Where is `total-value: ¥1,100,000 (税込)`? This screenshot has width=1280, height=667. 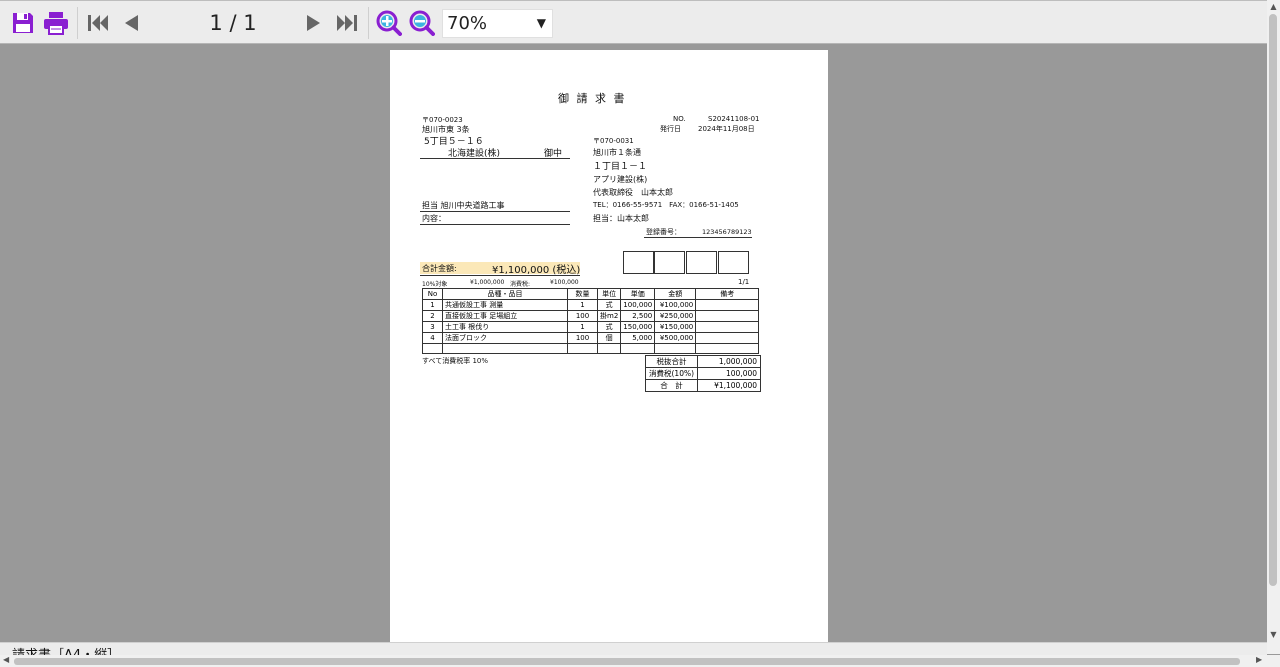
total-value: ¥1,100,000 (税込) is located at coordinates (536, 270).